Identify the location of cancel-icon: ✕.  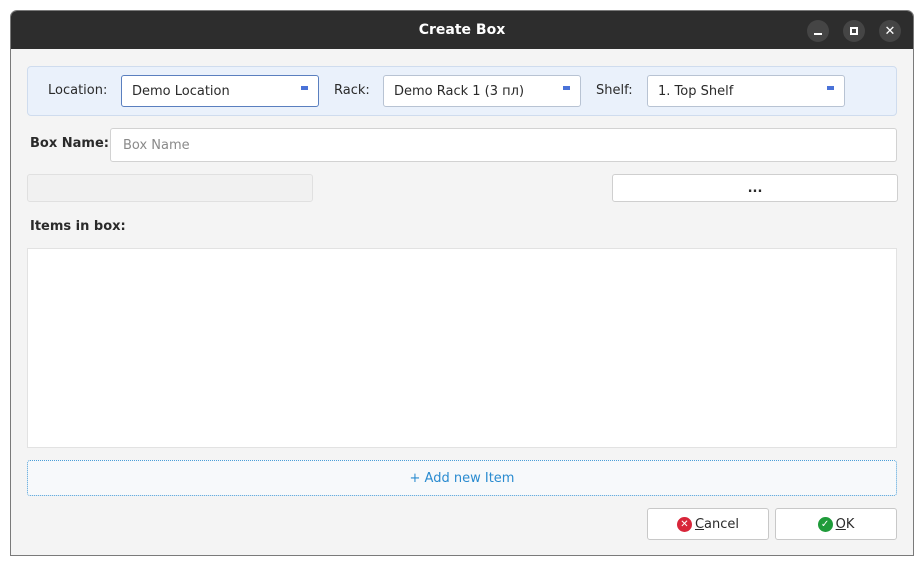
(684, 524).